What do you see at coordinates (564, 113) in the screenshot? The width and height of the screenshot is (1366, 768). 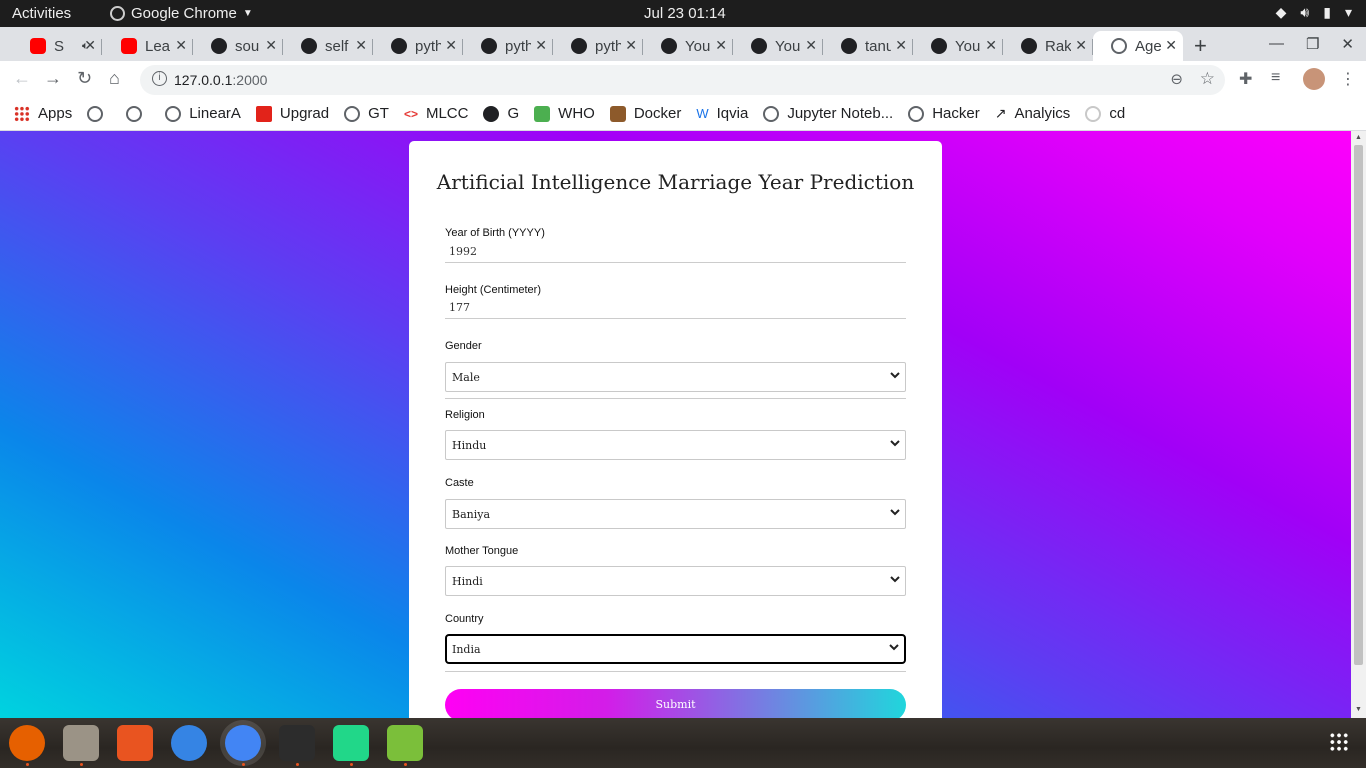 I see `bookmark-item: WHO` at bounding box center [564, 113].